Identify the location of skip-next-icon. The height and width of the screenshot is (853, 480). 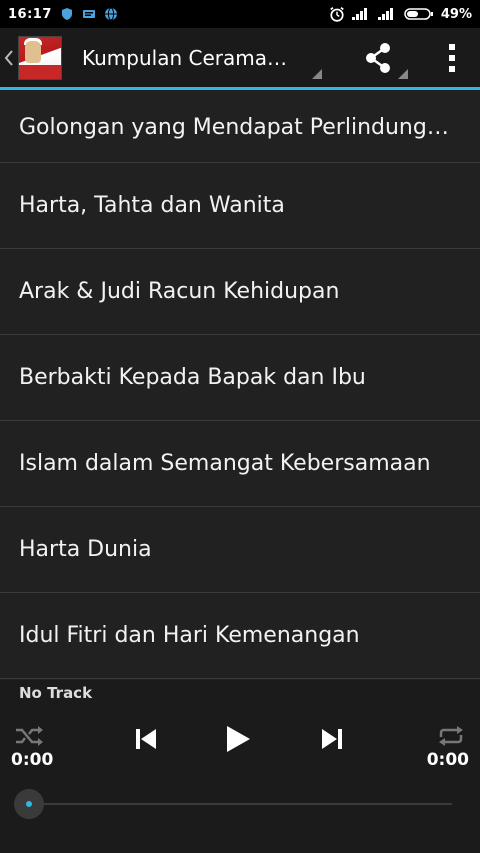
(332, 739).